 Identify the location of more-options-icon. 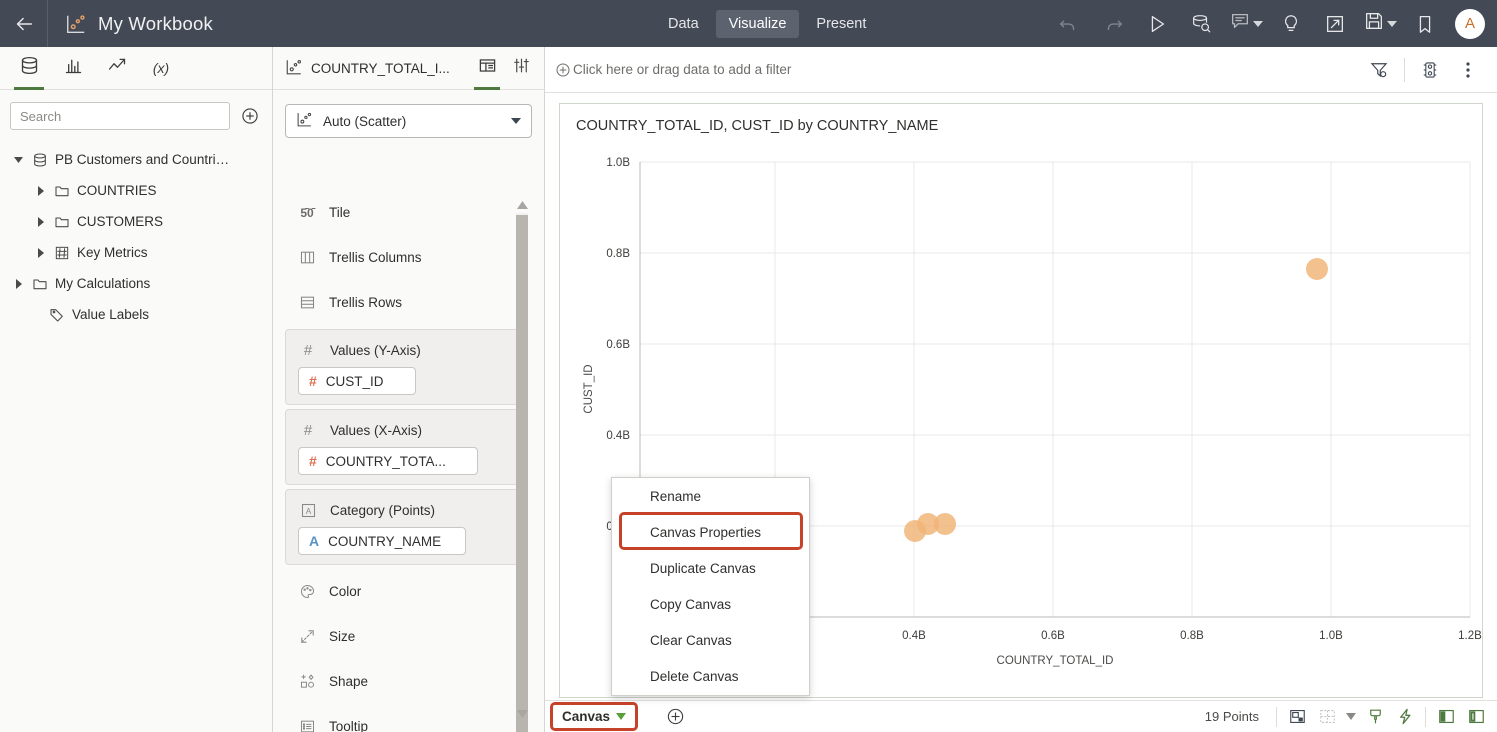
(1468, 70).